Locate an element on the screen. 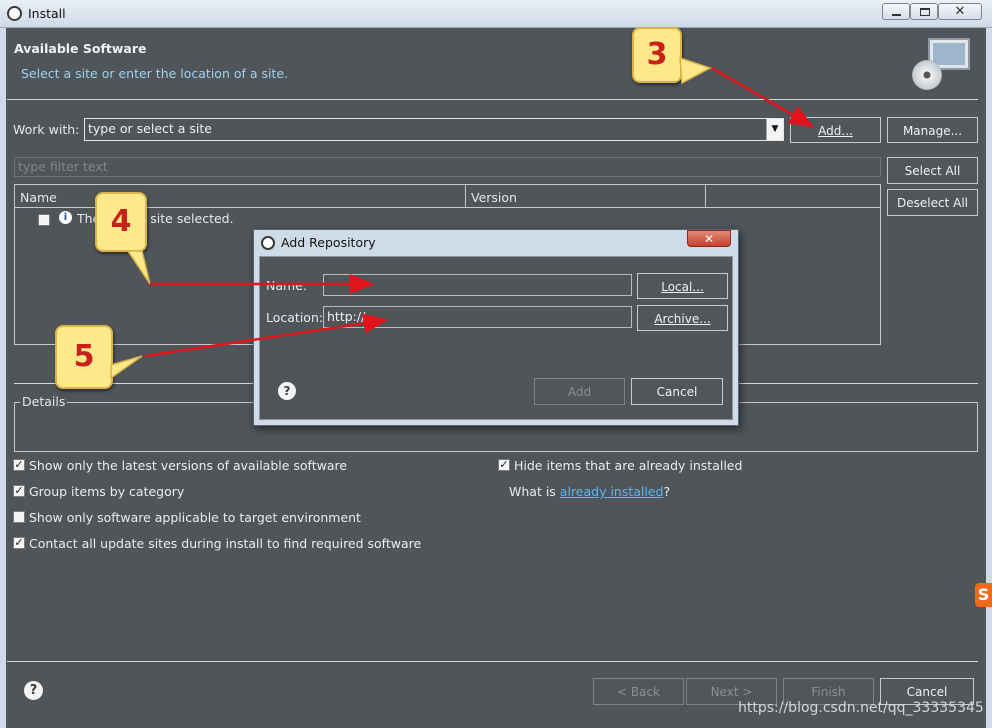  arrow-to-add-button is located at coordinates (763, 97).